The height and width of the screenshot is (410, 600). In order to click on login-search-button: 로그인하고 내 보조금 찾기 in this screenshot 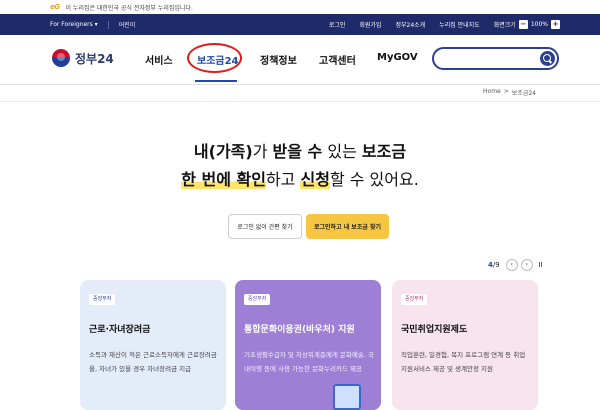, I will do `click(347, 226)`.